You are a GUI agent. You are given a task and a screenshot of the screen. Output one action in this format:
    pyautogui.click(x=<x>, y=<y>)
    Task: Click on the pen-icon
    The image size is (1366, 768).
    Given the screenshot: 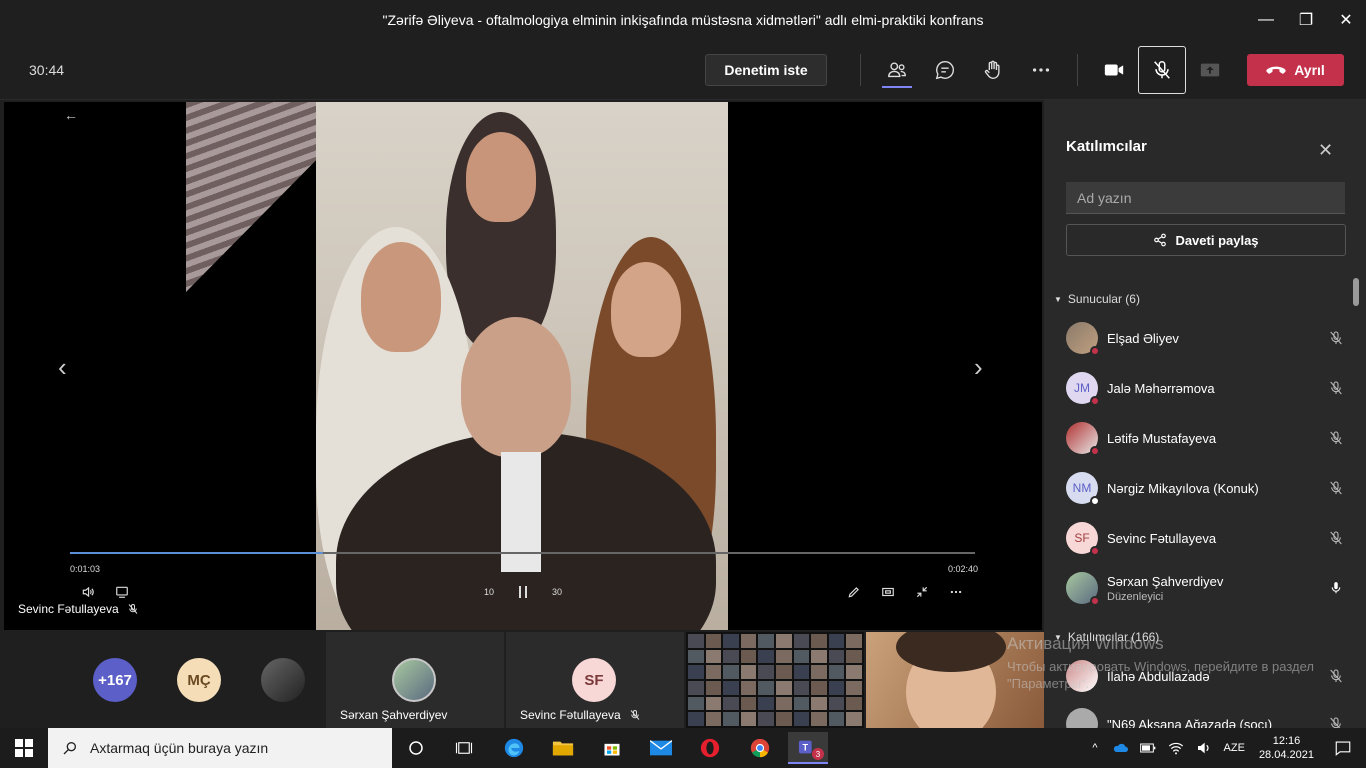 What is the action you would take?
    pyautogui.click(x=854, y=592)
    